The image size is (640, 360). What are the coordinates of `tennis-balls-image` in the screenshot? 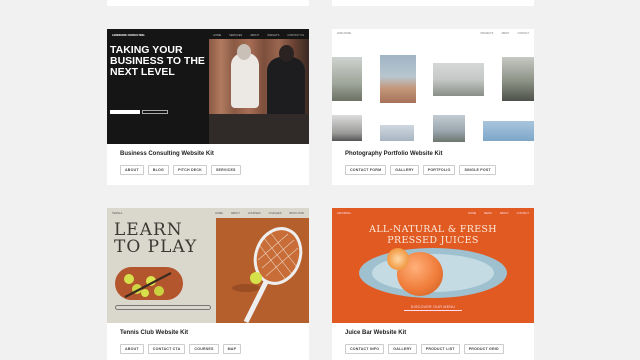 It's located at (149, 283).